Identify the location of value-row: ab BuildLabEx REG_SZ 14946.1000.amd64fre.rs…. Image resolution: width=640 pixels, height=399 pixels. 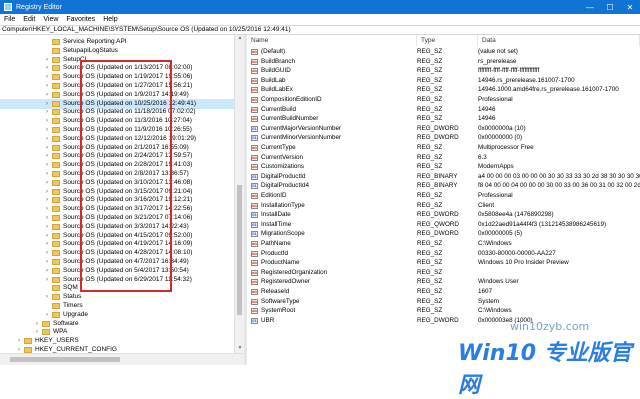
(443, 90).